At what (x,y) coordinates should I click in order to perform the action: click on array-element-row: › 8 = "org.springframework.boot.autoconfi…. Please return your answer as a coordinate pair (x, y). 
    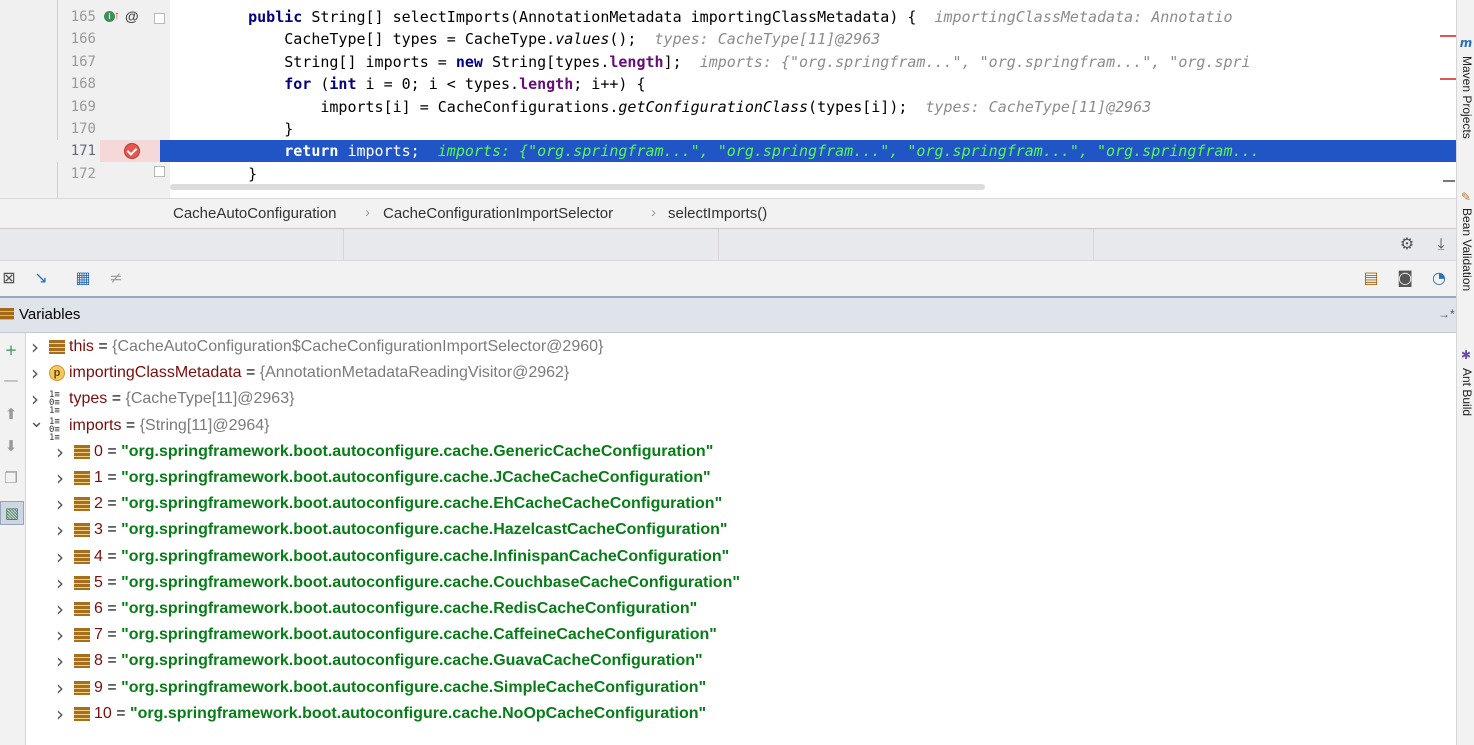
    Looking at the image, I should click on (741, 661).